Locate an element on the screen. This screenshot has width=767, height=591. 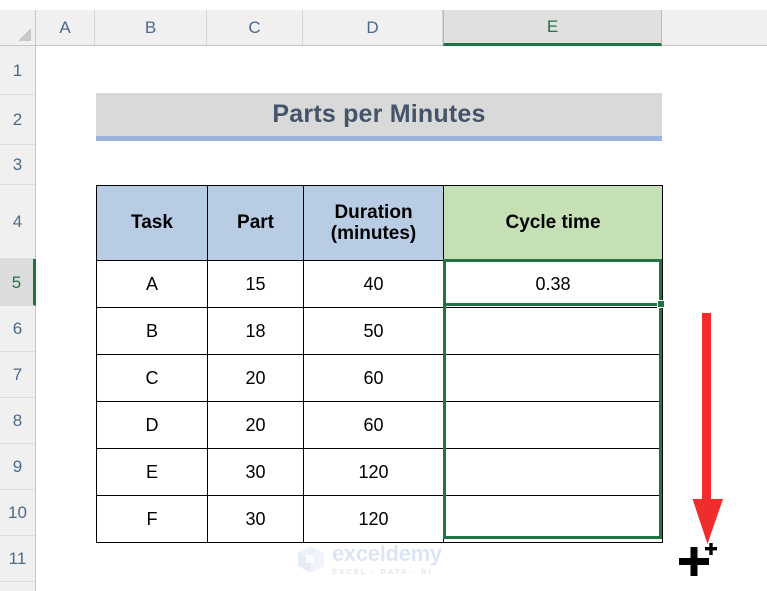
row-header-10: 10 is located at coordinates (17, 513).